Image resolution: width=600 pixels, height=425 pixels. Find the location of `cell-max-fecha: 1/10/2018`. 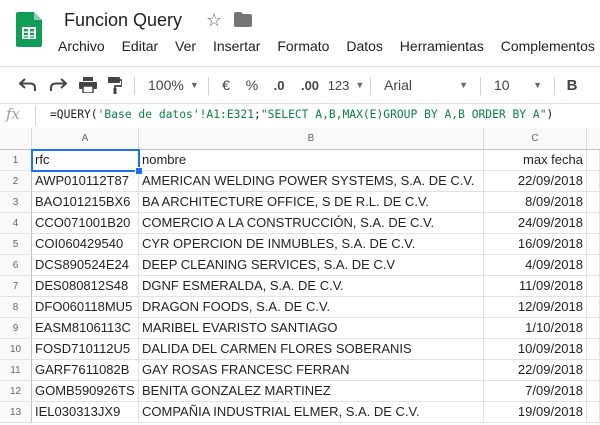

cell-max-fecha: 1/10/2018 is located at coordinates (535, 328).